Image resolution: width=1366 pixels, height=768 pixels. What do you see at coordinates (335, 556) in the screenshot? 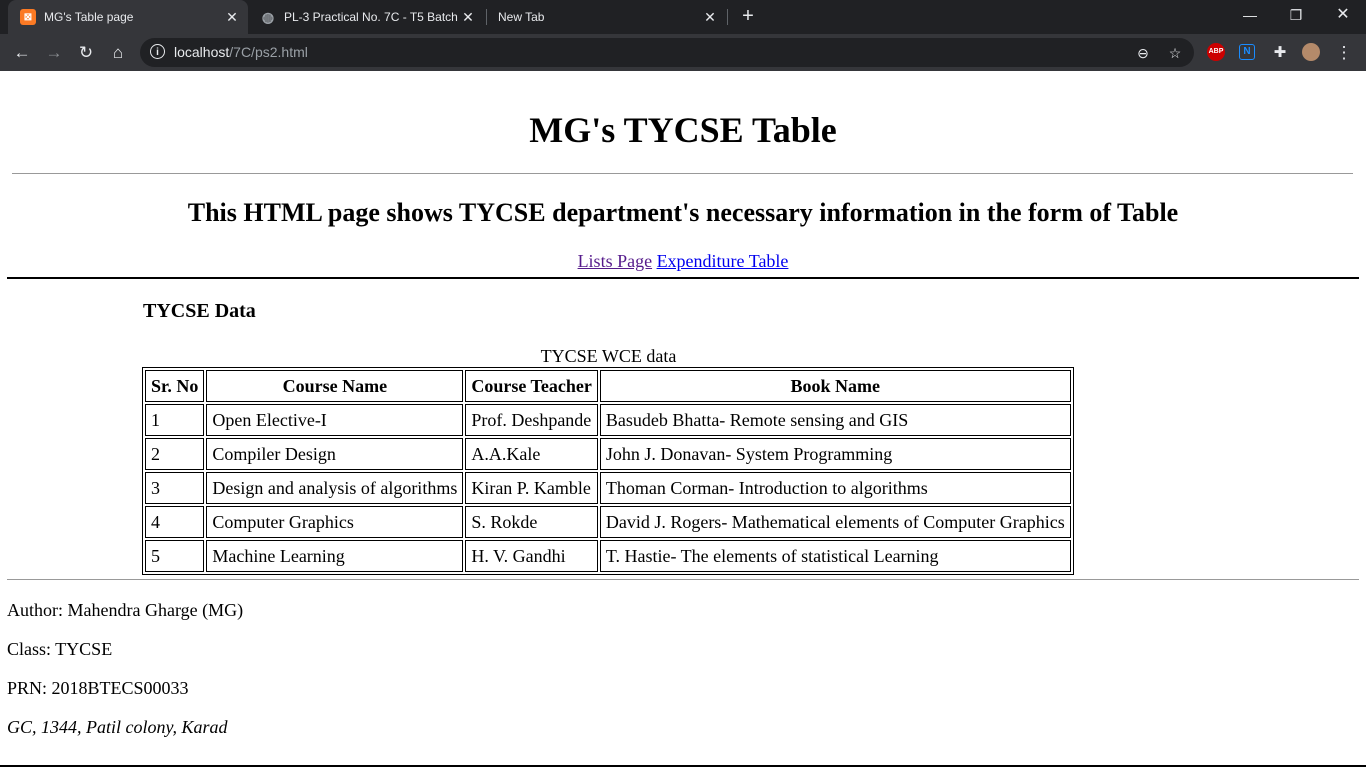
I see `cell-course-name: Machine Learning` at bounding box center [335, 556].